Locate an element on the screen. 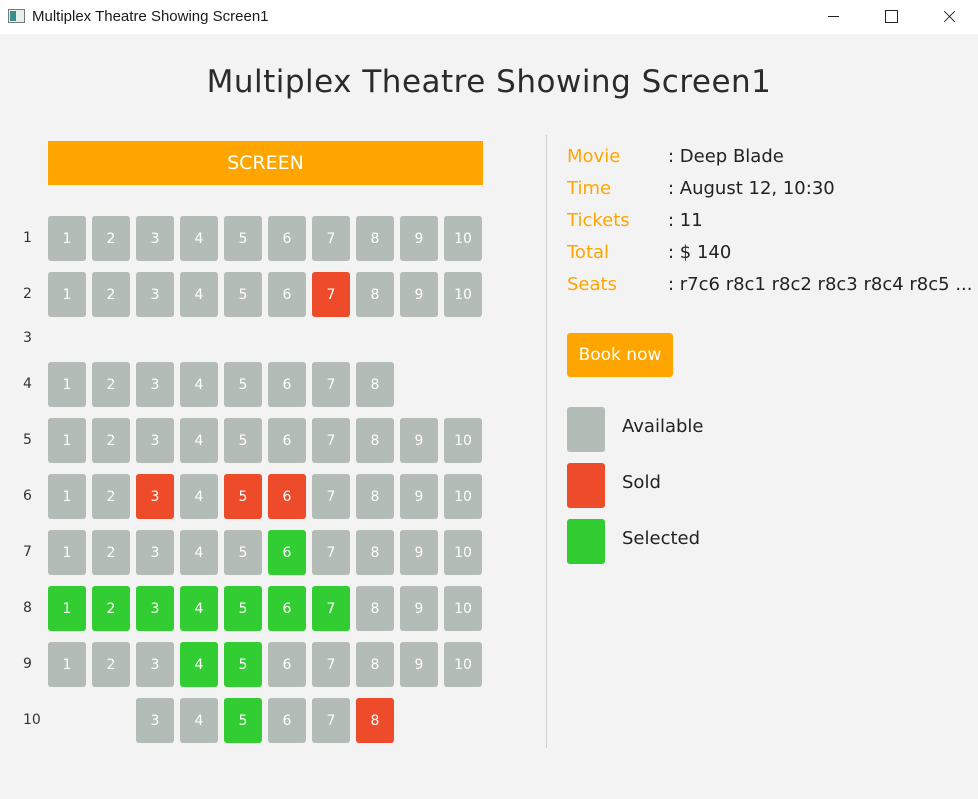 This screenshot has height=799, width=978. total-label: Total is located at coordinates (588, 252).